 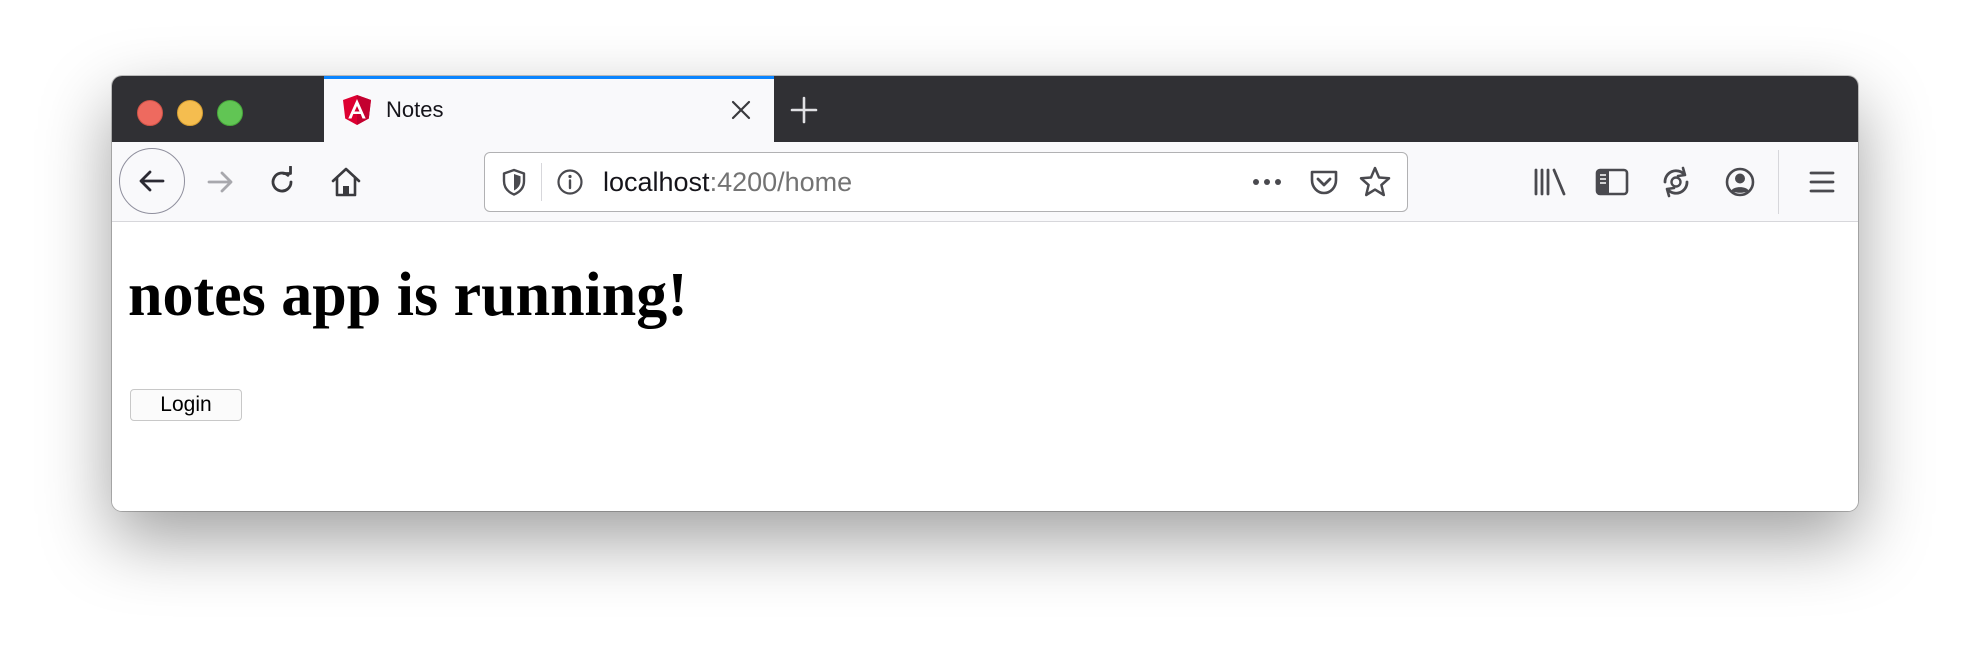 What do you see at coordinates (541, 182) in the screenshot?
I see `url-bar-divider` at bounding box center [541, 182].